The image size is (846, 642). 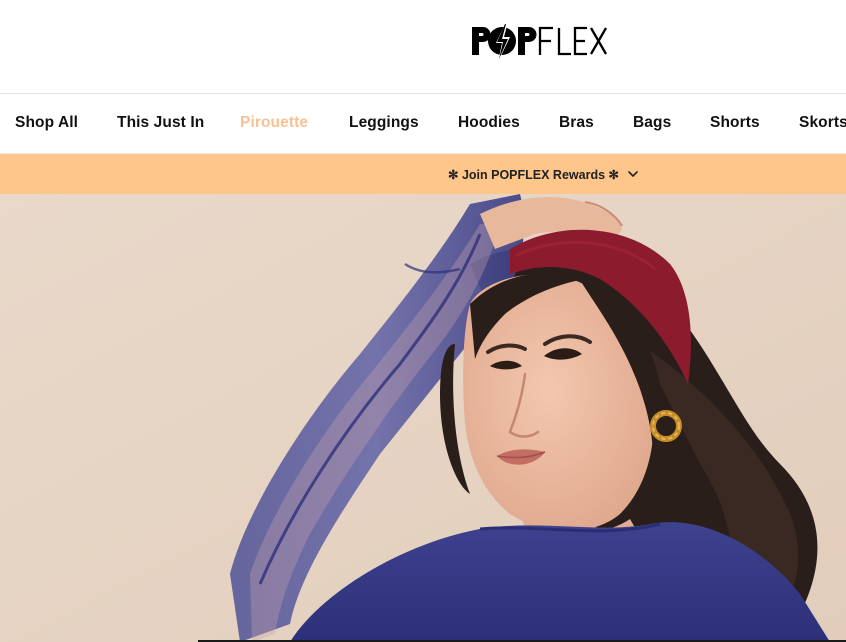 I want to click on popflex-logo-mark, so click(x=539, y=42).